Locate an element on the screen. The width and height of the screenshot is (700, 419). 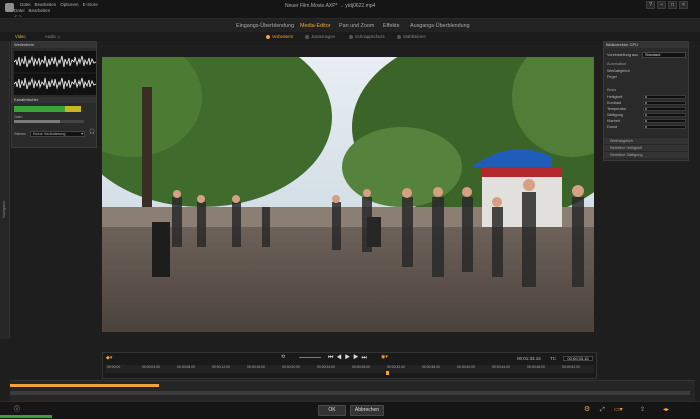
ruler-label-11: 00:00:44.00 is located at coordinates (501, 367).